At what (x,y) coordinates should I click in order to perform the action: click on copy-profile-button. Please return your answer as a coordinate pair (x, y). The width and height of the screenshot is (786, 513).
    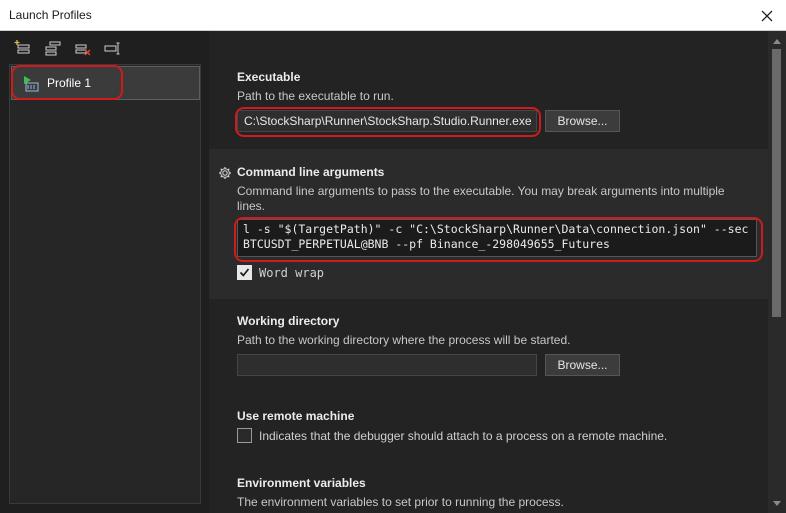
    Looking at the image, I should click on (53, 48).